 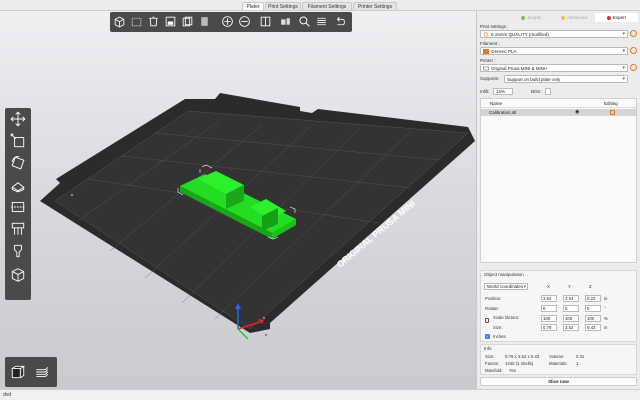 I want to click on place-face-icon, so click(x=18, y=187).